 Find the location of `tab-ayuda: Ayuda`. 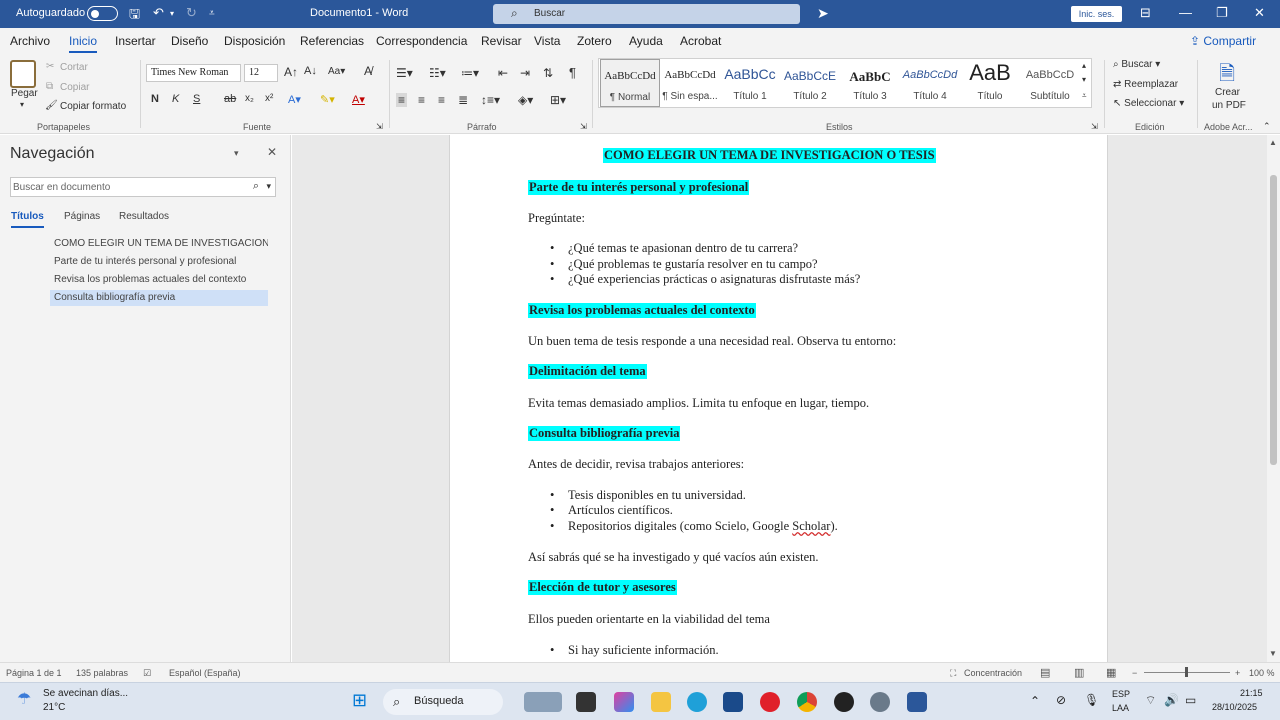

tab-ayuda: Ayuda is located at coordinates (646, 41).